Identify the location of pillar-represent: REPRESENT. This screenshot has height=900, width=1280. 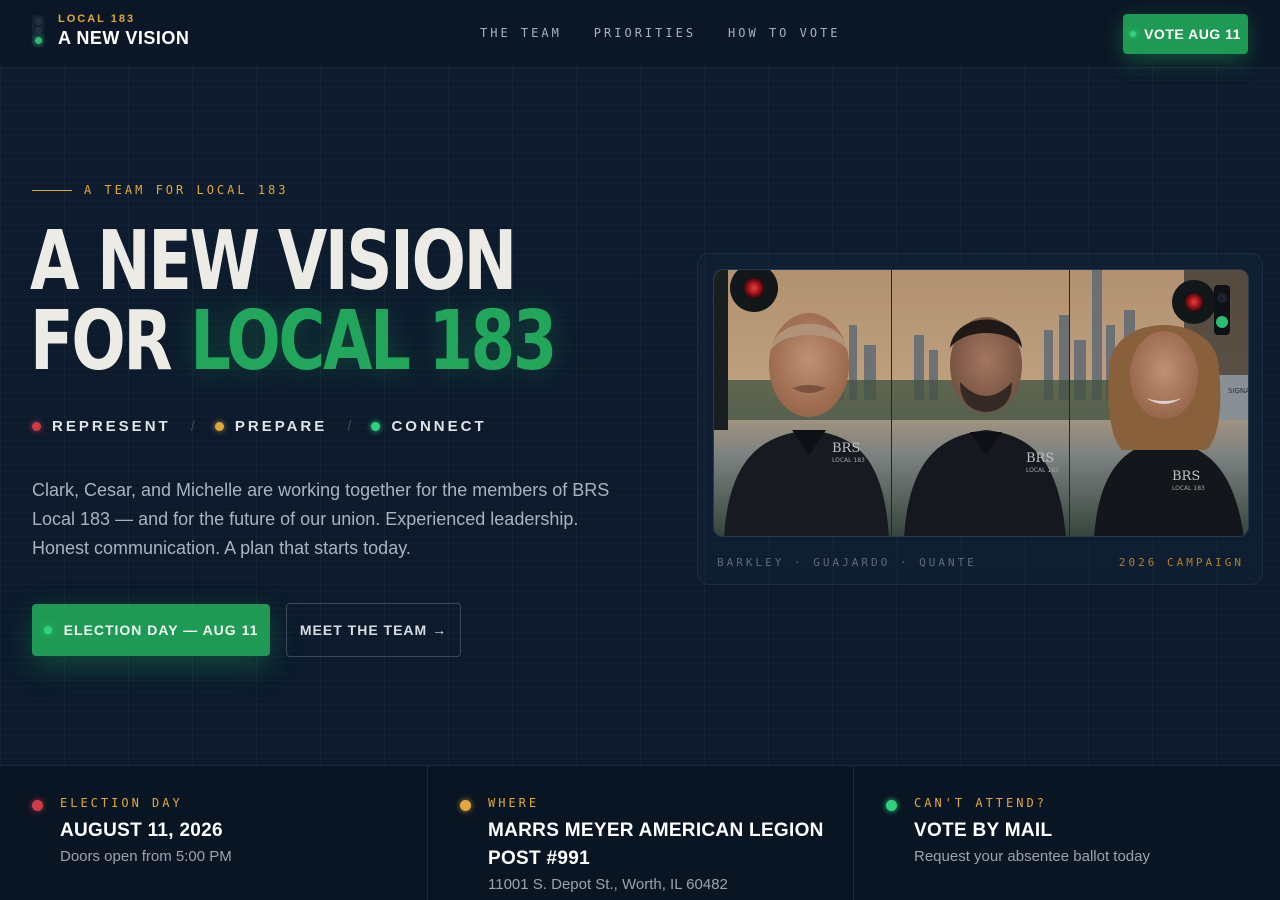
(101, 426).